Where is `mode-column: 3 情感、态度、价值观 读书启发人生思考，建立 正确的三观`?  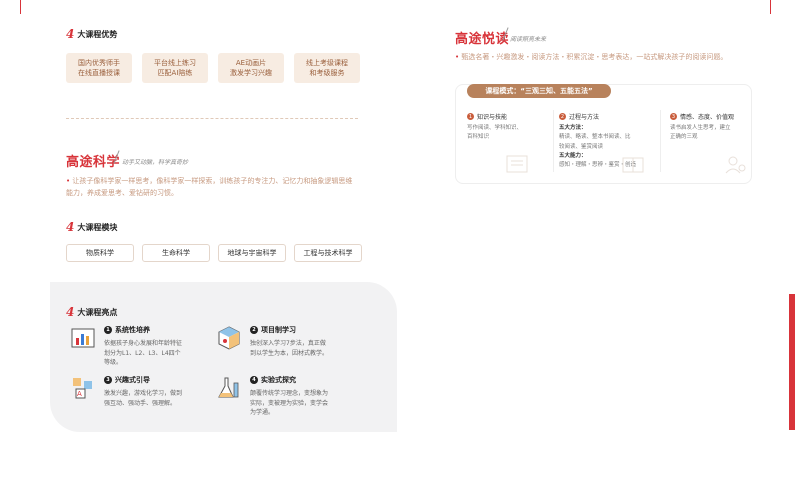 mode-column: 3 情感、态度、价值观 读书启发人生思考，建立 正确的三观 is located at coordinates (710, 127).